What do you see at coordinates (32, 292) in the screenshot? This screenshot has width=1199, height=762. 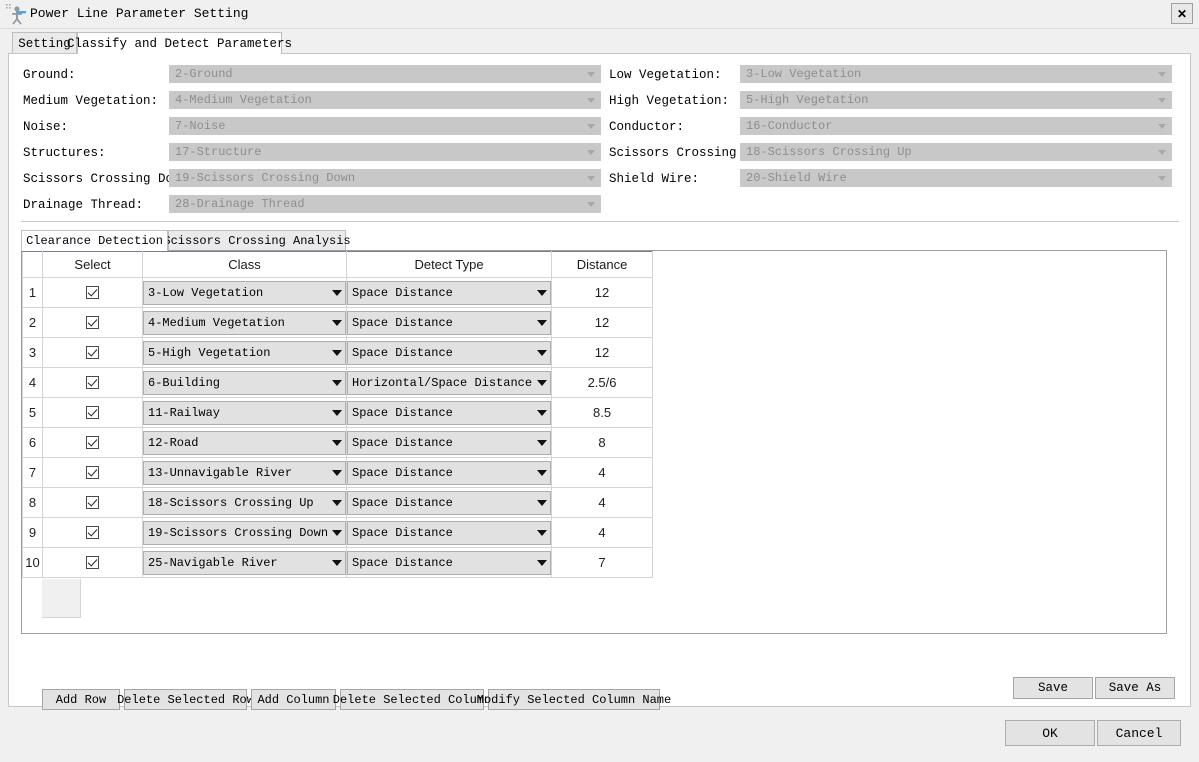 I see `row-header: 1` at bounding box center [32, 292].